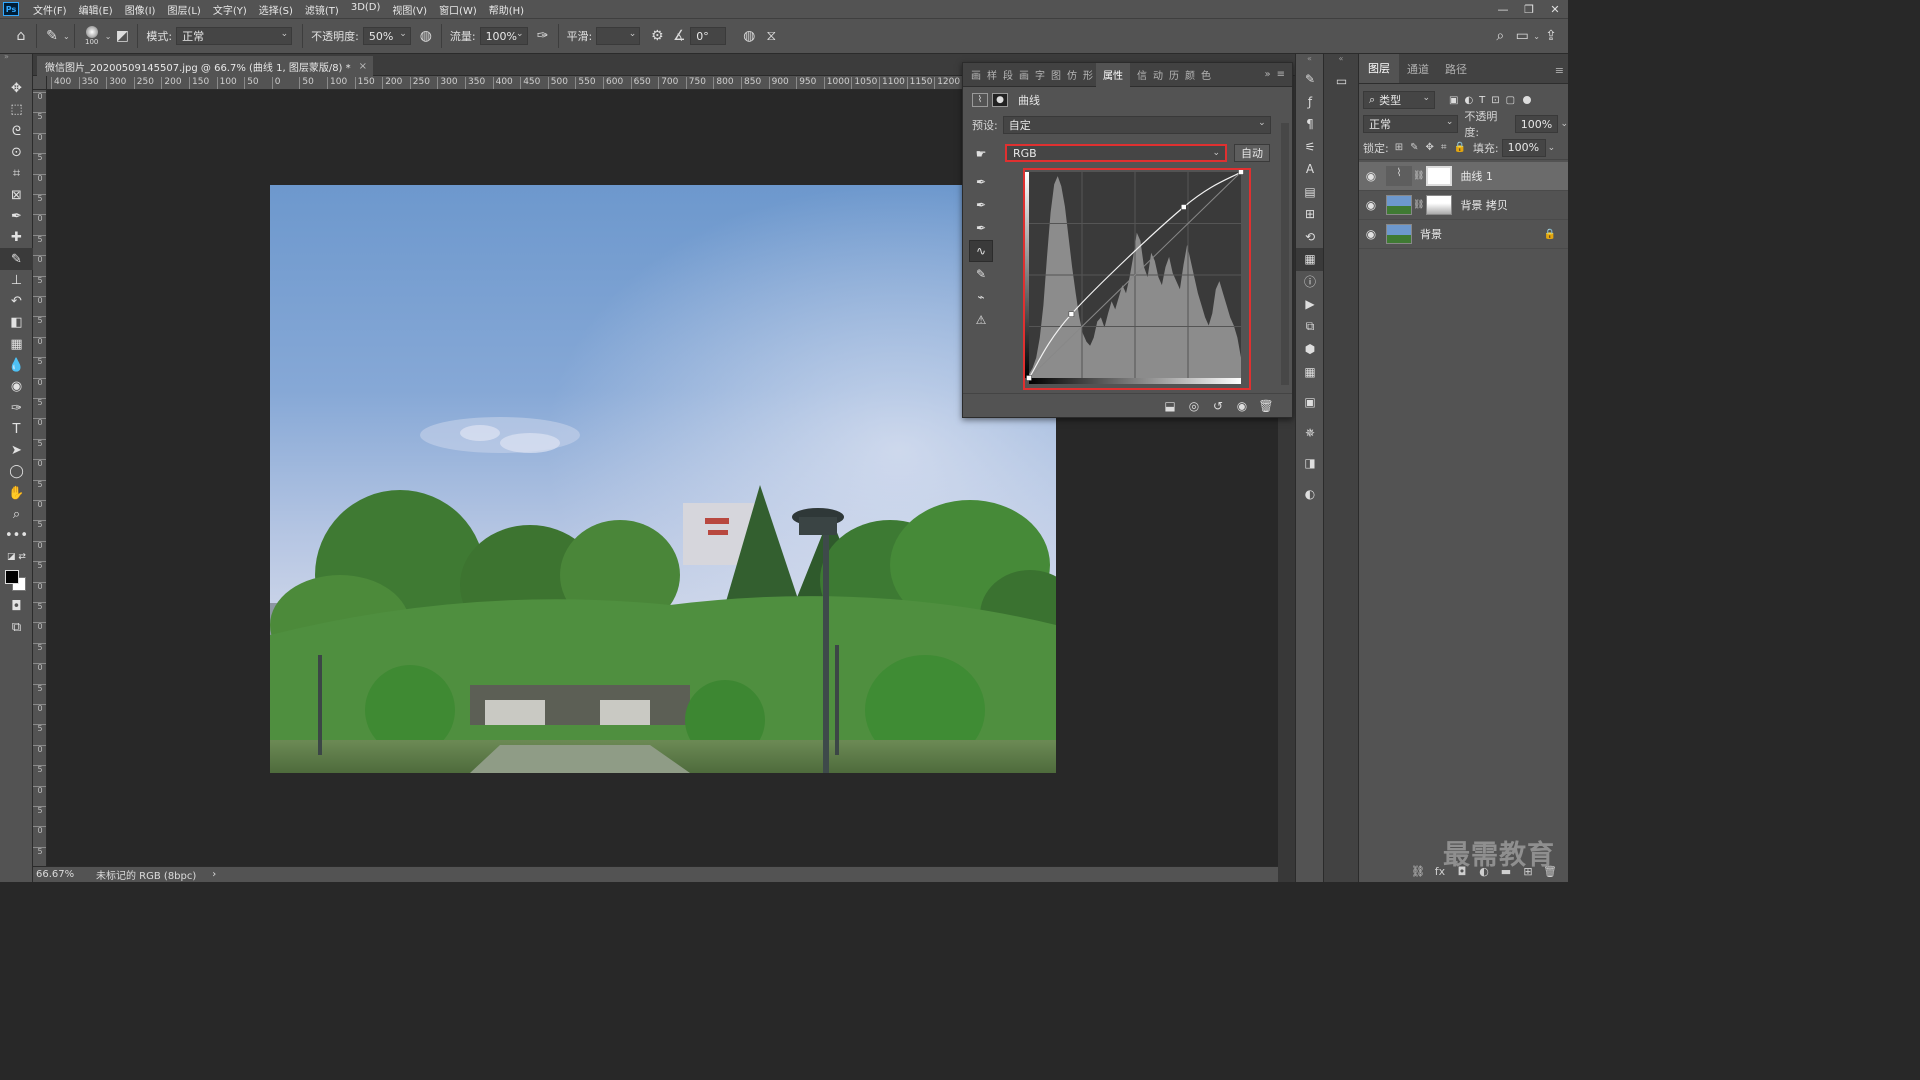  I want to click on brush-tool-icon: ✎, so click(16, 259).